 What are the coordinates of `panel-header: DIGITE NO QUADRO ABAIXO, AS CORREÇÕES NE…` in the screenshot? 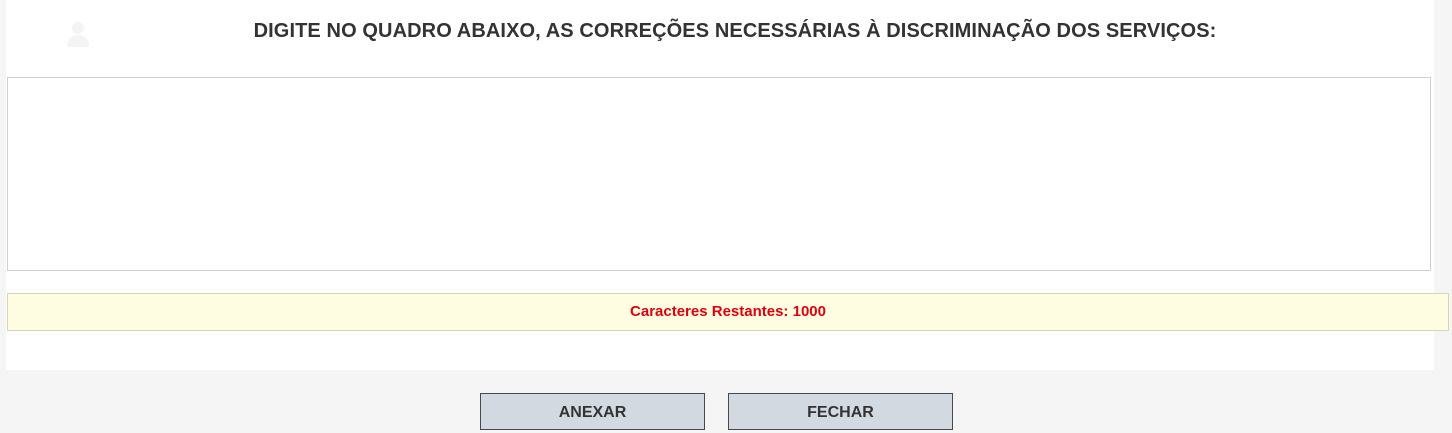 It's located at (720, 32).